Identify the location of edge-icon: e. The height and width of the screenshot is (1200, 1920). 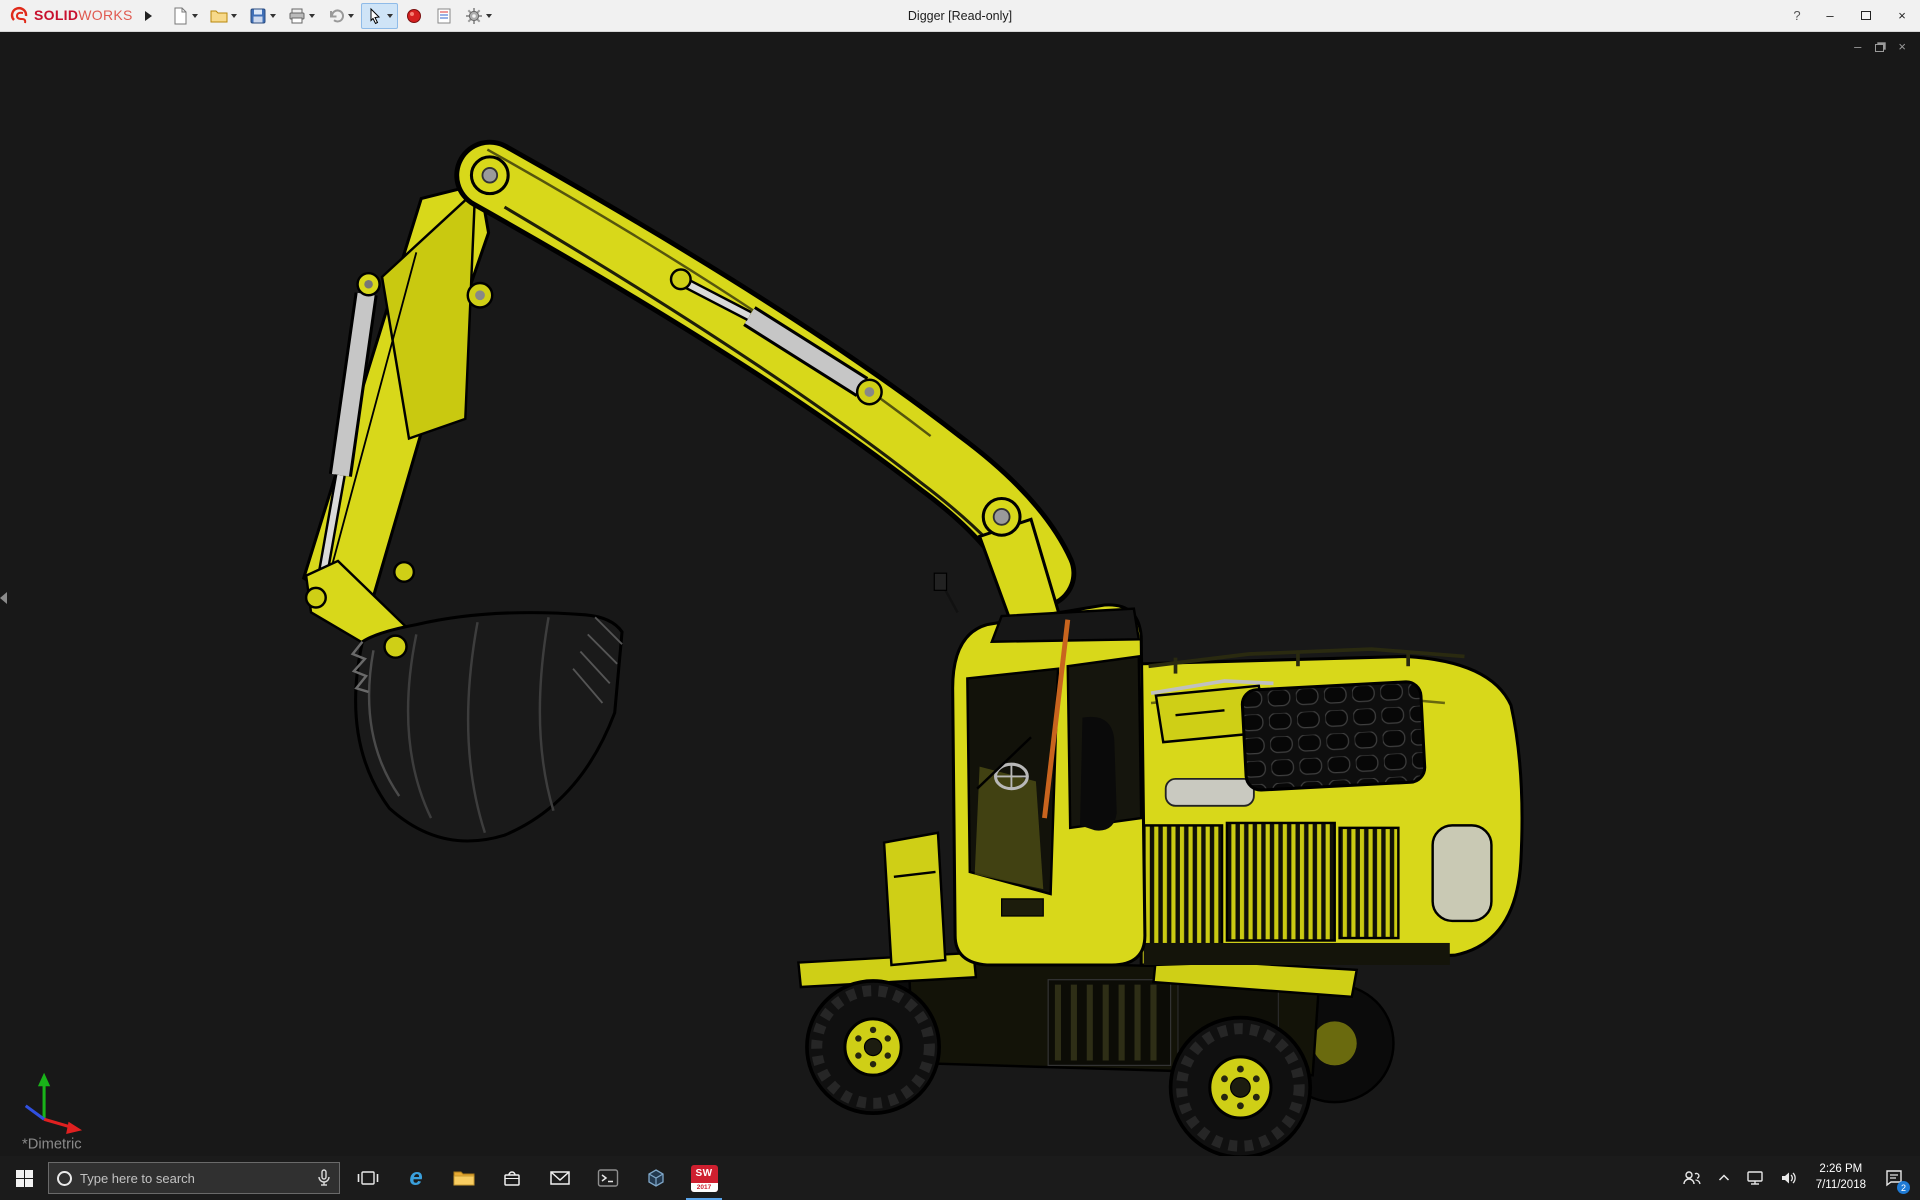
(416, 1177).